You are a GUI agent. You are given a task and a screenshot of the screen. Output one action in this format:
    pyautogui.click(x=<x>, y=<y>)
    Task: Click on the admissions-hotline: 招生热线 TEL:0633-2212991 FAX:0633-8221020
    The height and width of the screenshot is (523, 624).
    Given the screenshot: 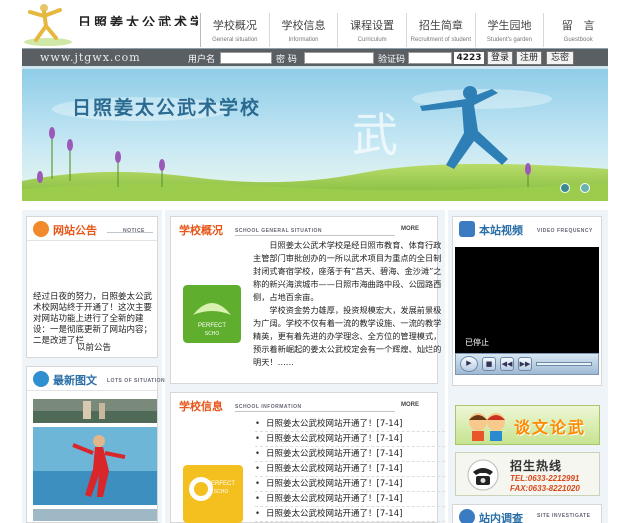 What is the action you would take?
    pyautogui.click(x=527, y=474)
    